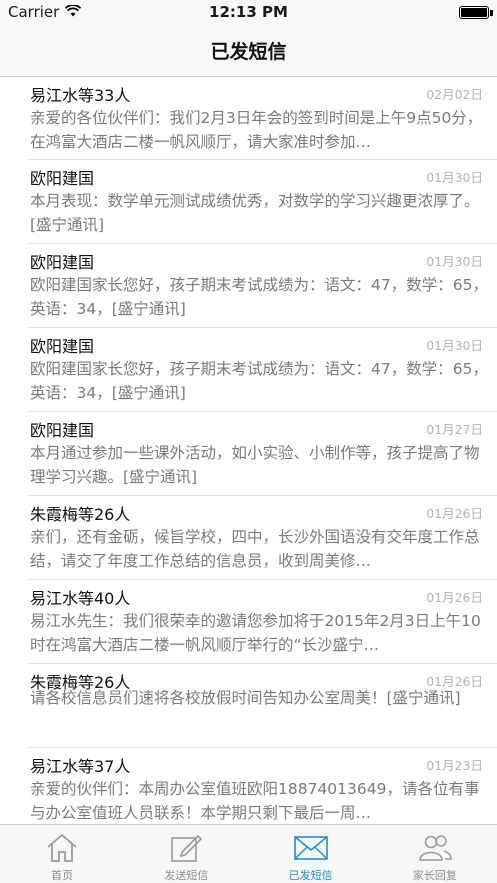 The height and width of the screenshot is (883, 497). What do you see at coordinates (186, 875) in the screenshot?
I see `tab-label: 发送短信` at bounding box center [186, 875].